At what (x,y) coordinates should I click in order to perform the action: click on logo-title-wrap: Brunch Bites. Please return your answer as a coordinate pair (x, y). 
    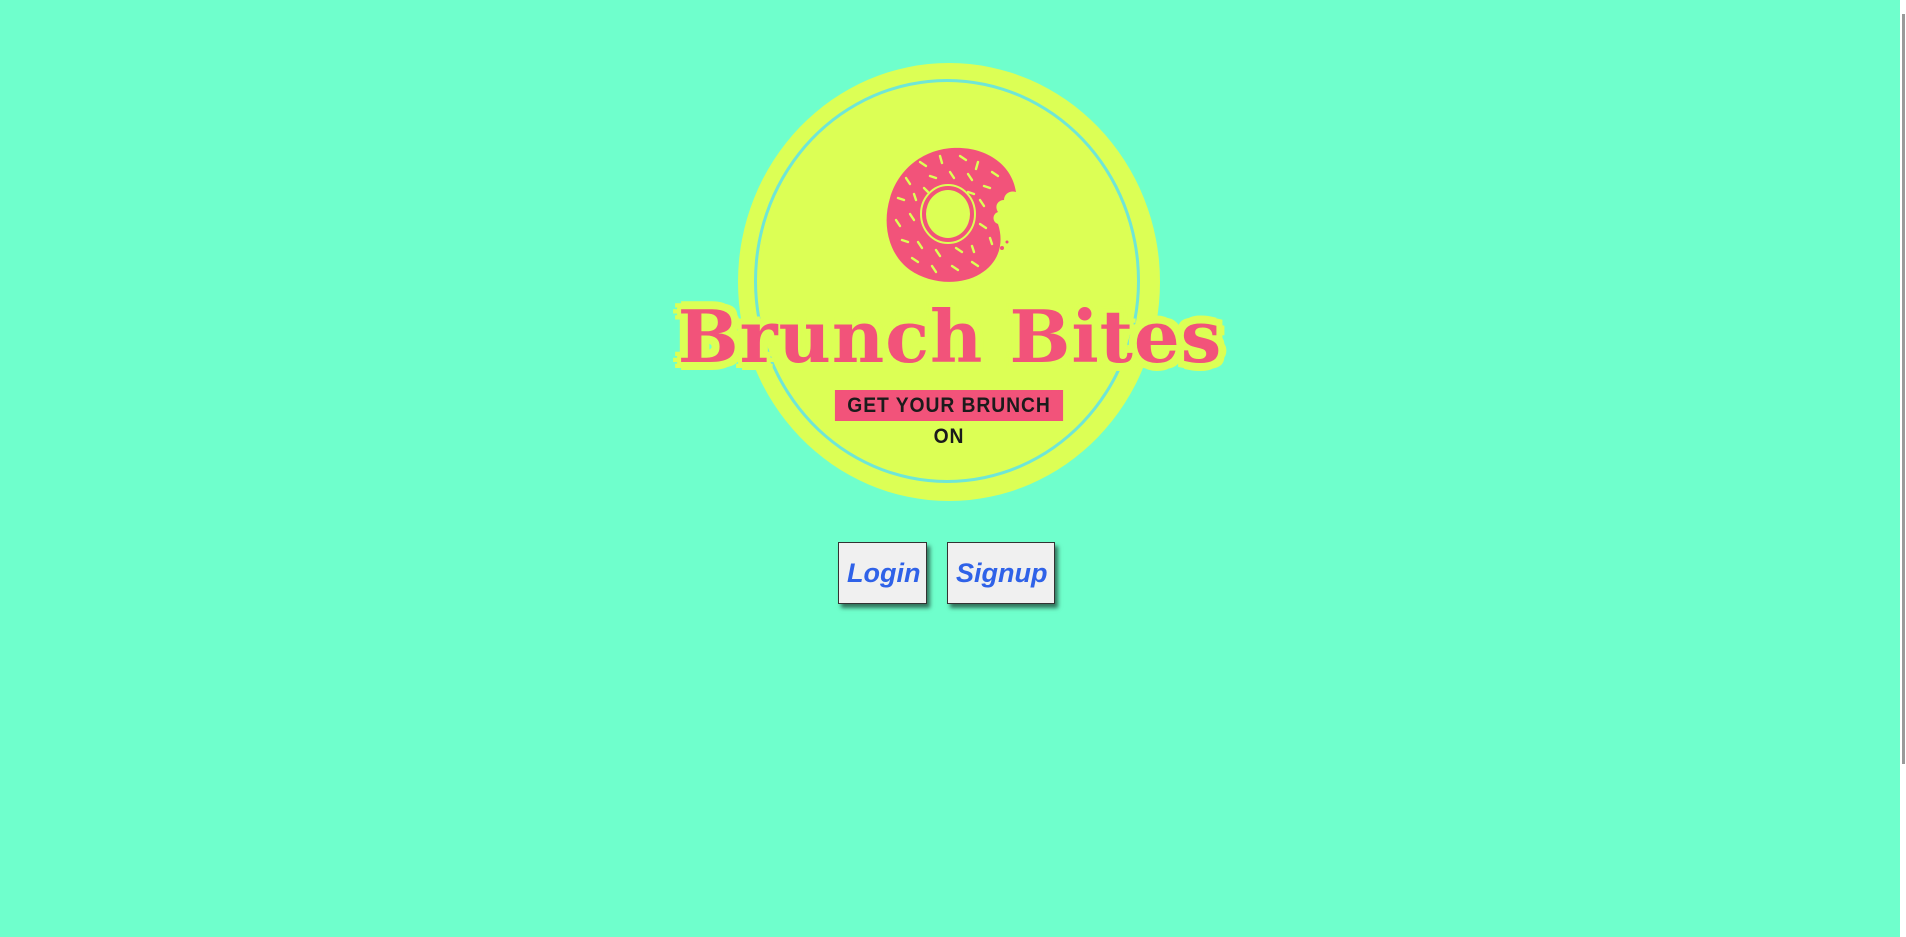
    Looking at the image, I should click on (950, 337).